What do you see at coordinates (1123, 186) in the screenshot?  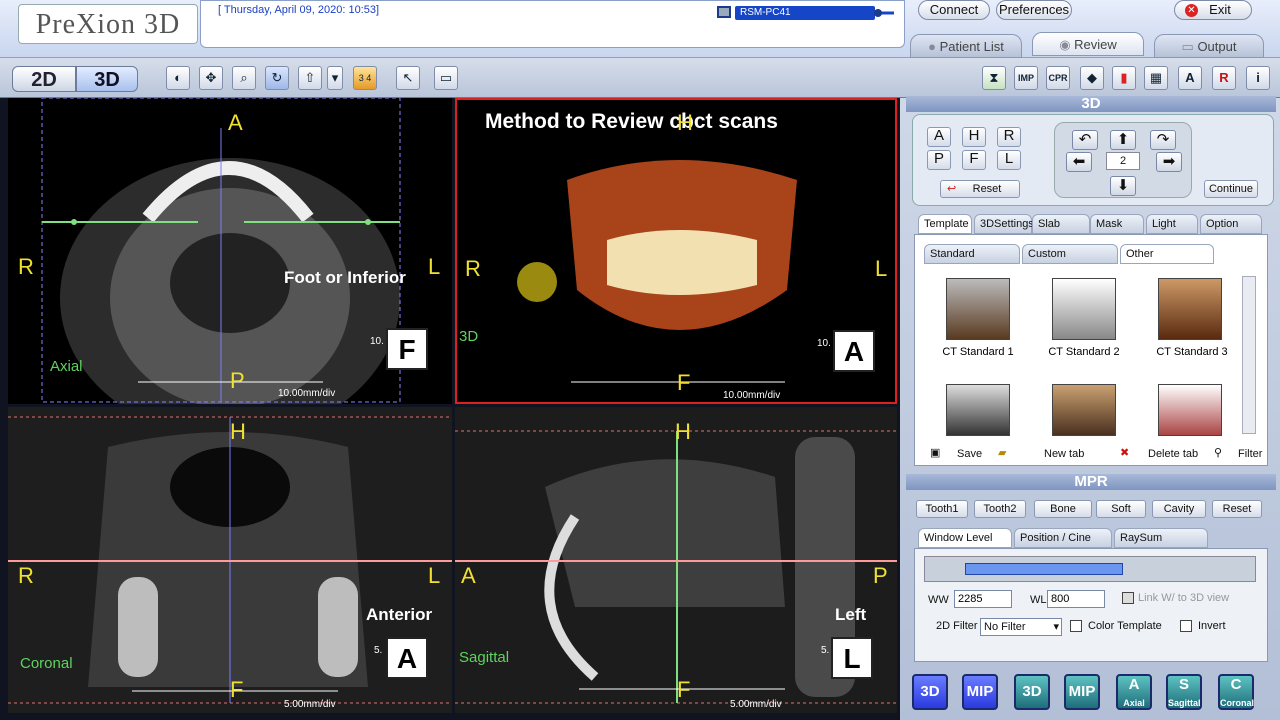 I see `arrow-down-icon: ⬇` at bounding box center [1123, 186].